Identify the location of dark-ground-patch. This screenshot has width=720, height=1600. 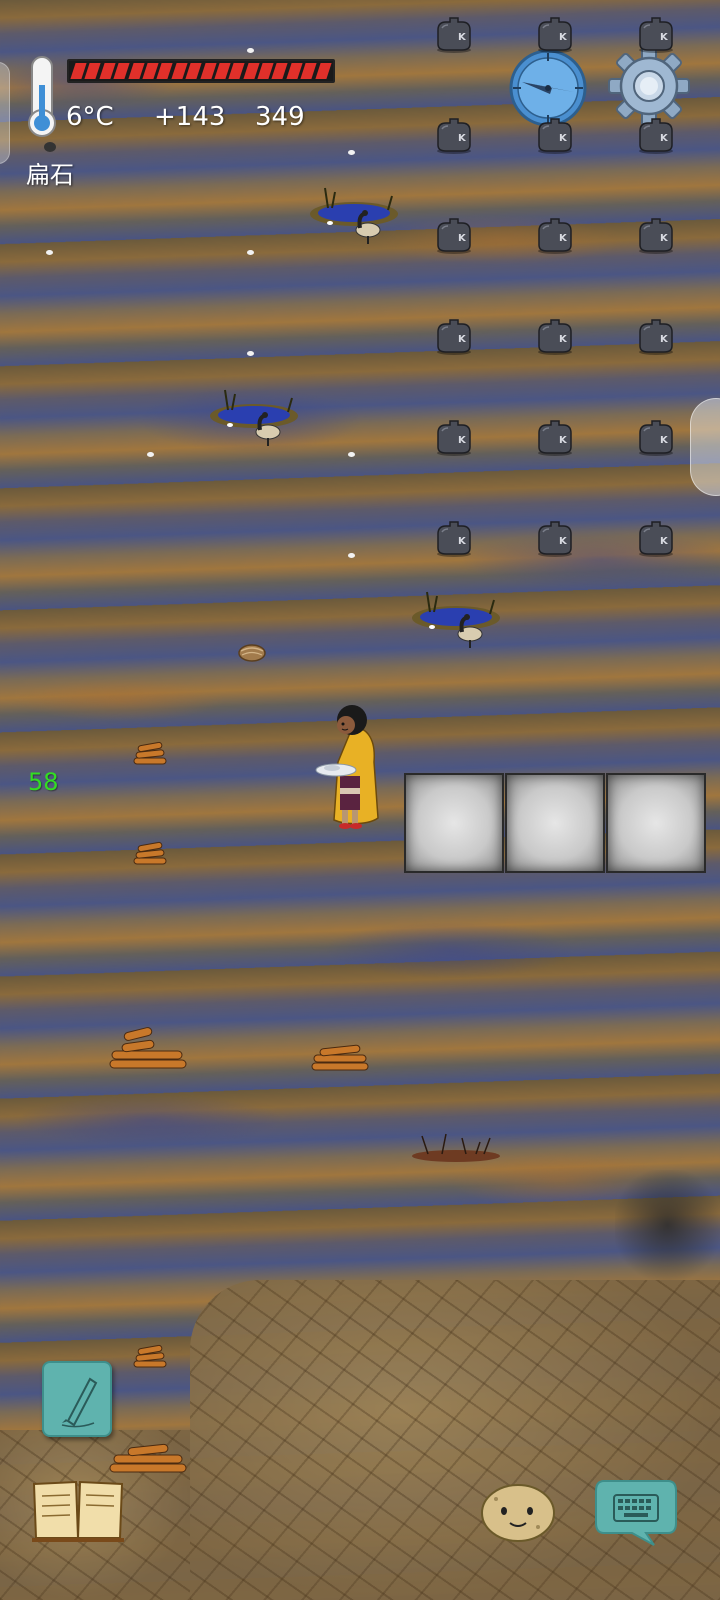
(667, 1225).